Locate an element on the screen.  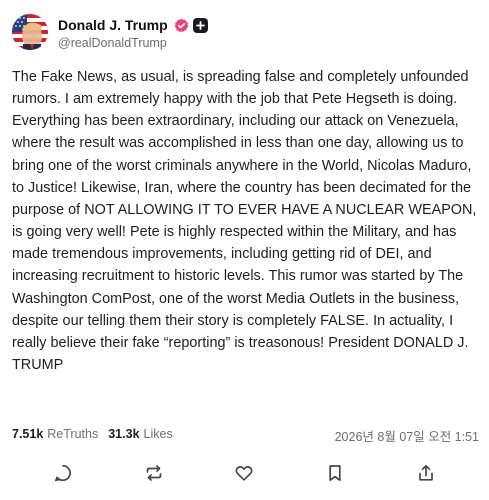
avatar is located at coordinates (30, 32).